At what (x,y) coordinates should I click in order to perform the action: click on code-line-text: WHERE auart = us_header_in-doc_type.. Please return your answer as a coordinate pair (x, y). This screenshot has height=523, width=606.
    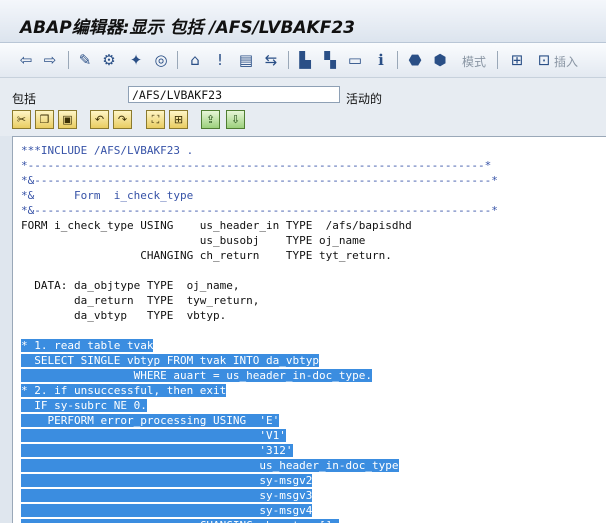
    Looking at the image, I should click on (196, 375).